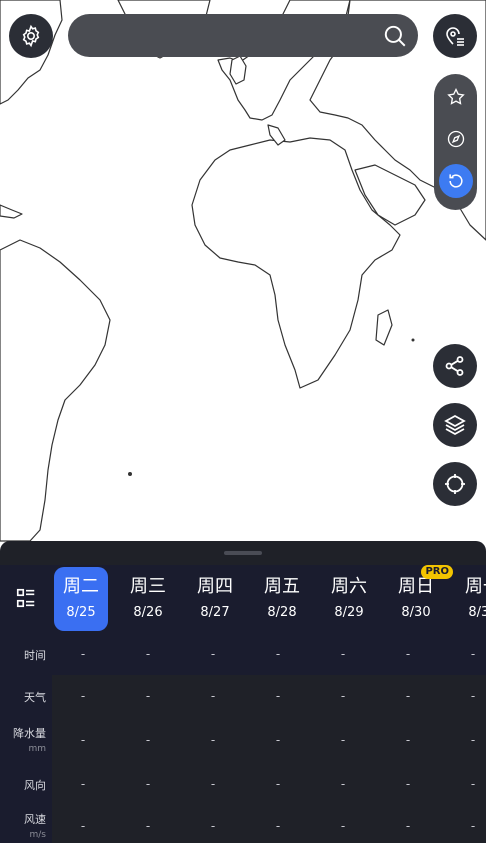 This screenshot has height=843, width=486. Describe the element at coordinates (437, 572) in the screenshot. I see `pro-badge: PRO` at that location.